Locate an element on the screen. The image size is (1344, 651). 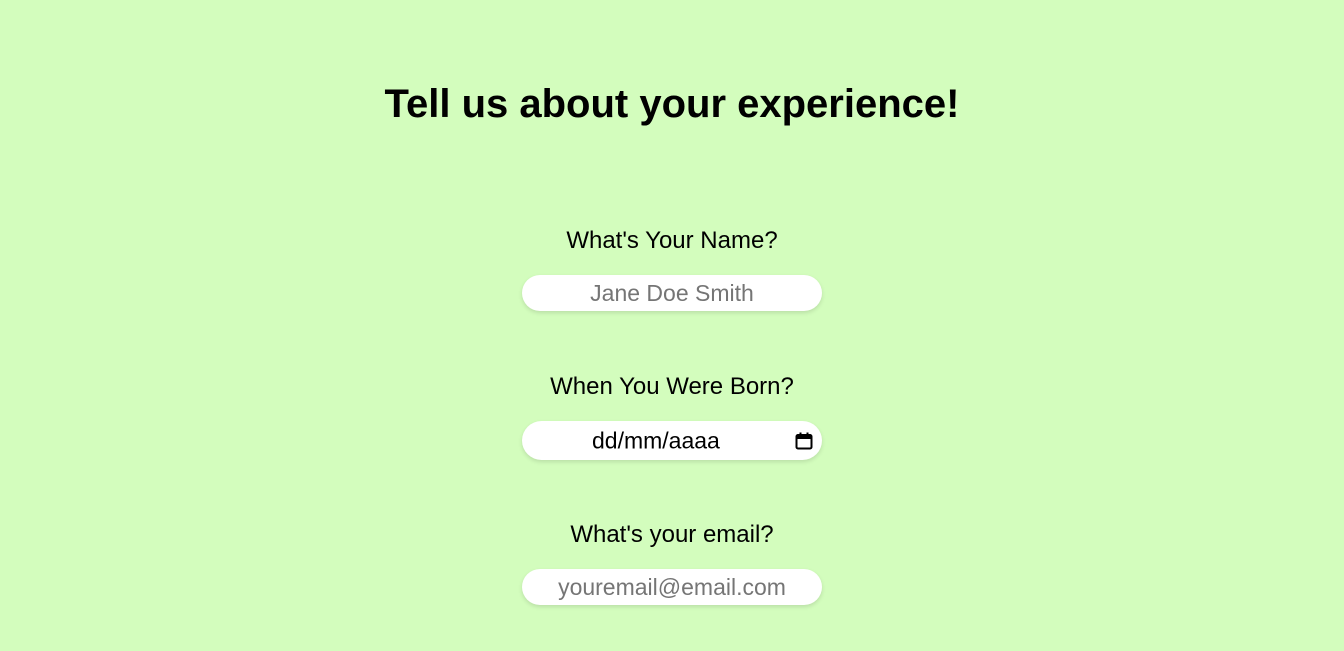
email-input is located at coordinates (672, 587).